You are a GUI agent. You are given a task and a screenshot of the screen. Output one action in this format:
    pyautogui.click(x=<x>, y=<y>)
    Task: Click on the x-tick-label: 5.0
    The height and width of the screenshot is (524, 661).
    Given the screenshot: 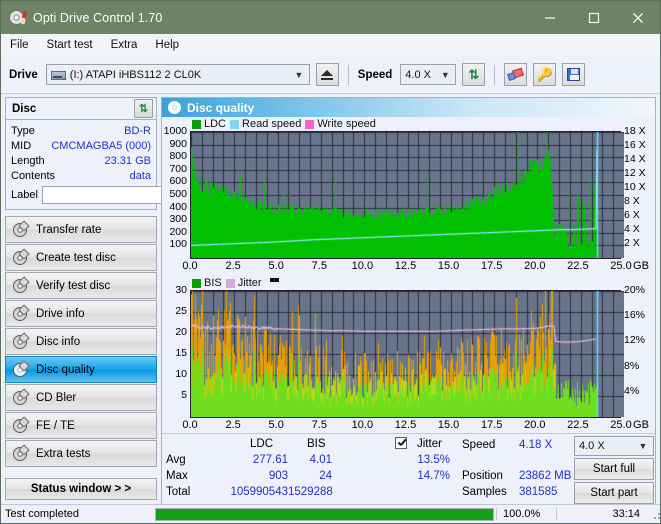 What is the action you would take?
    pyautogui.click(x=276, y=266)
    